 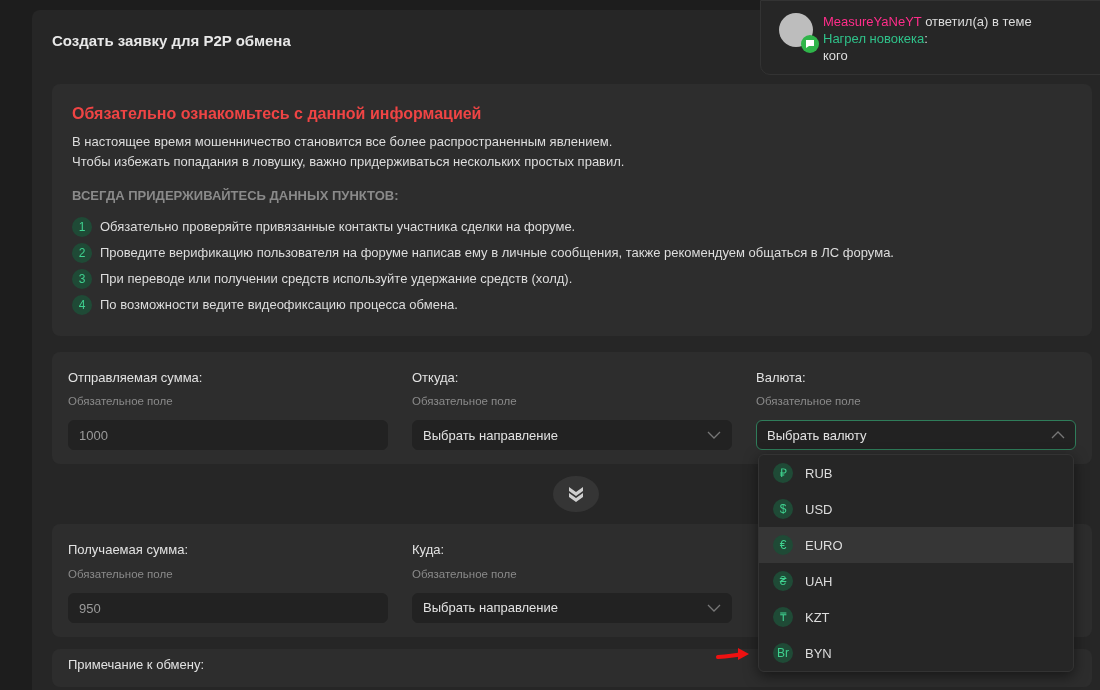 I want to click on notification-text: MeasureYaNeYT ответил(а) в теме Нагрел новокека: кого, so click(x=927, y=37).